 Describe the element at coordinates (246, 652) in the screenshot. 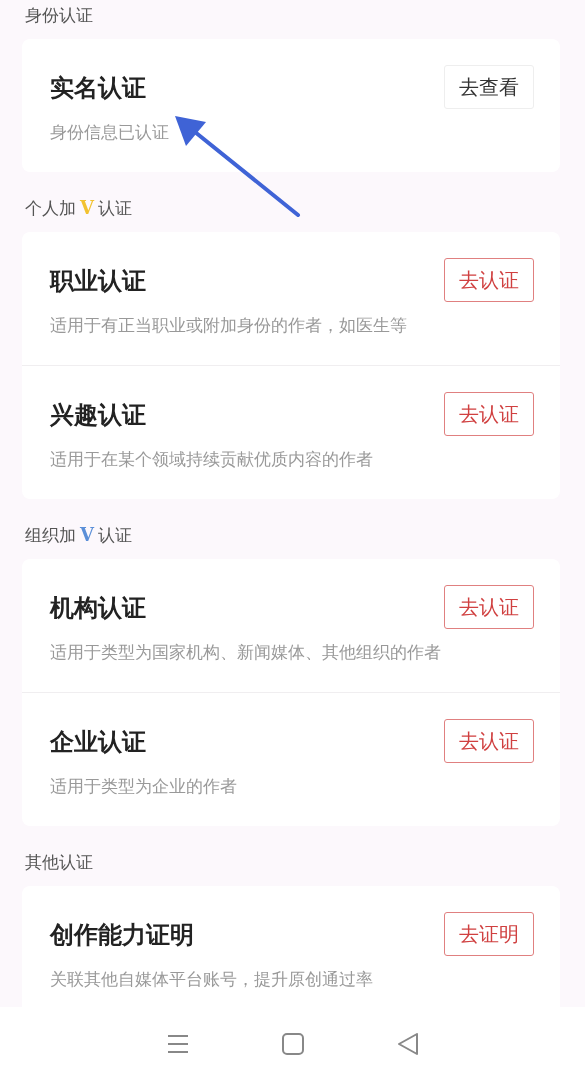

I see `item-description: 适用于类型为国家机构、新闻媒体、其他组织的作者` at that location.